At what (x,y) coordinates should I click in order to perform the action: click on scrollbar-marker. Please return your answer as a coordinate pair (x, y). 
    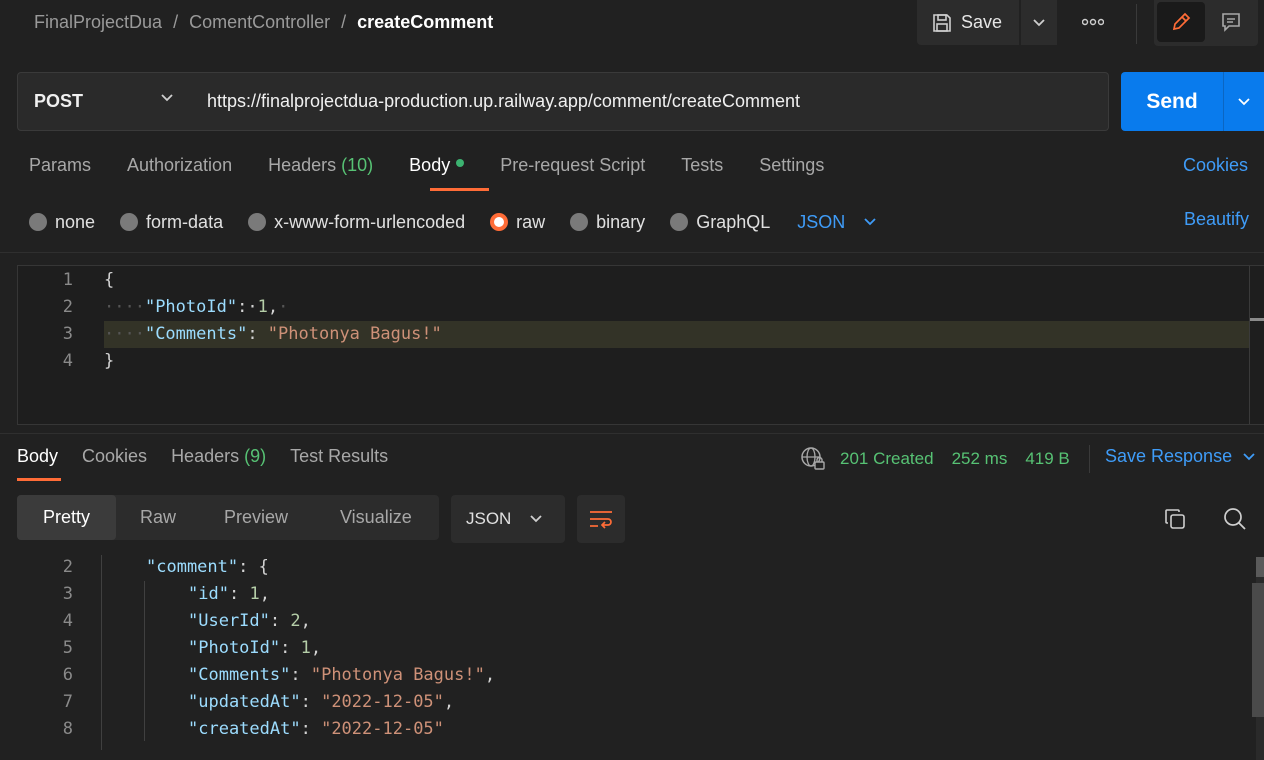
    Looking at the image, I should click on (1257, 319).